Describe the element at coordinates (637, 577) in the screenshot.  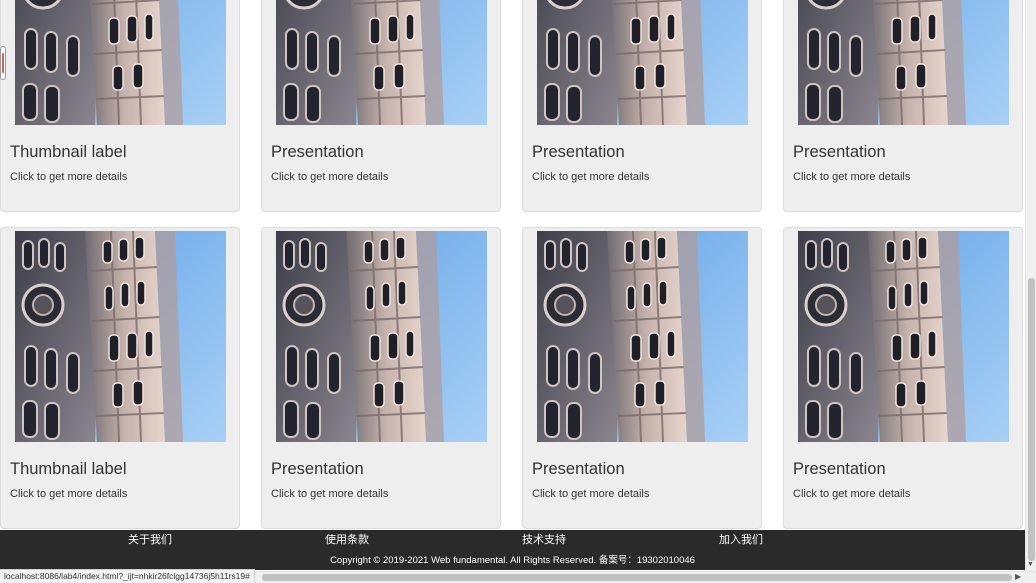
I see `horizontal-scrollbar-thumb` at that location.